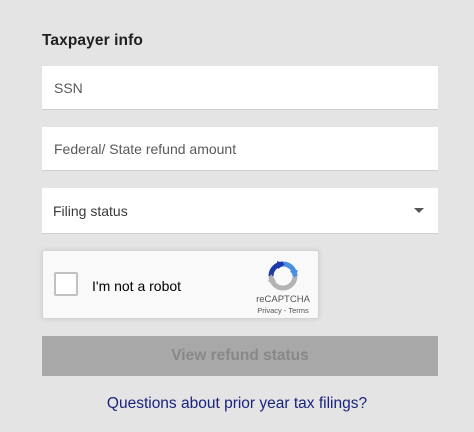 The width and height of the screenshot is (474, 432). What do you see at coordinates (283, 310) in the screenshot?
I see `recaptcha-links: Privacy - Terms` at bounding box center [283, 310].